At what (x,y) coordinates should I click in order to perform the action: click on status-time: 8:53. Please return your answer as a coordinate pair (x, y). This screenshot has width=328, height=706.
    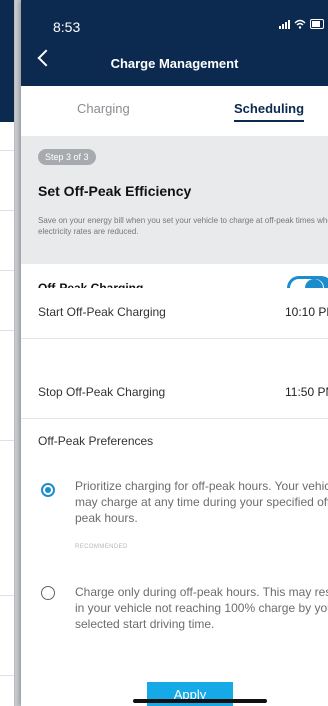
    Looking at the image, I should click on (67, 27).